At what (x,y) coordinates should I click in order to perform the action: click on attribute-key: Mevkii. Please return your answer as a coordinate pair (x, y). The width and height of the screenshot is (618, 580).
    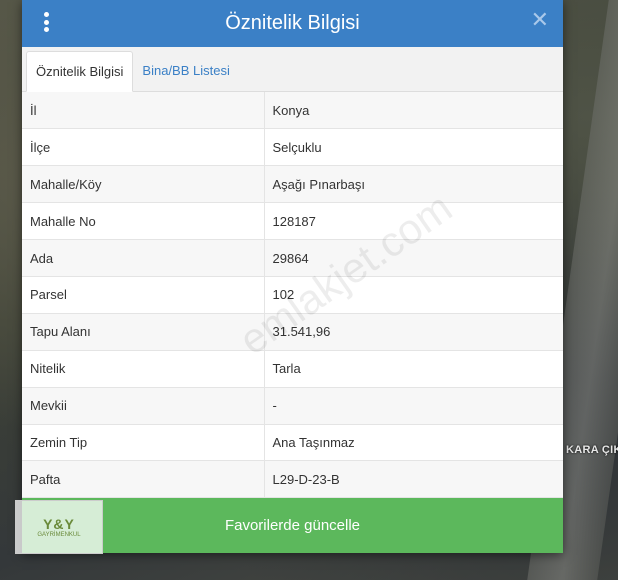
    Looking at the image, I should click on (143, 406).